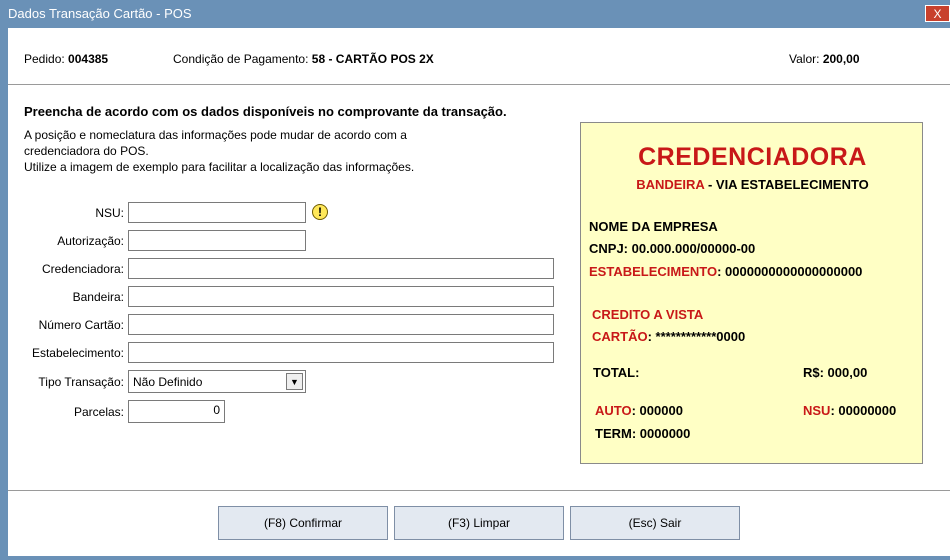  I want to click on tipo-transacao-label: Tipo Transação:, so click(81, 382).